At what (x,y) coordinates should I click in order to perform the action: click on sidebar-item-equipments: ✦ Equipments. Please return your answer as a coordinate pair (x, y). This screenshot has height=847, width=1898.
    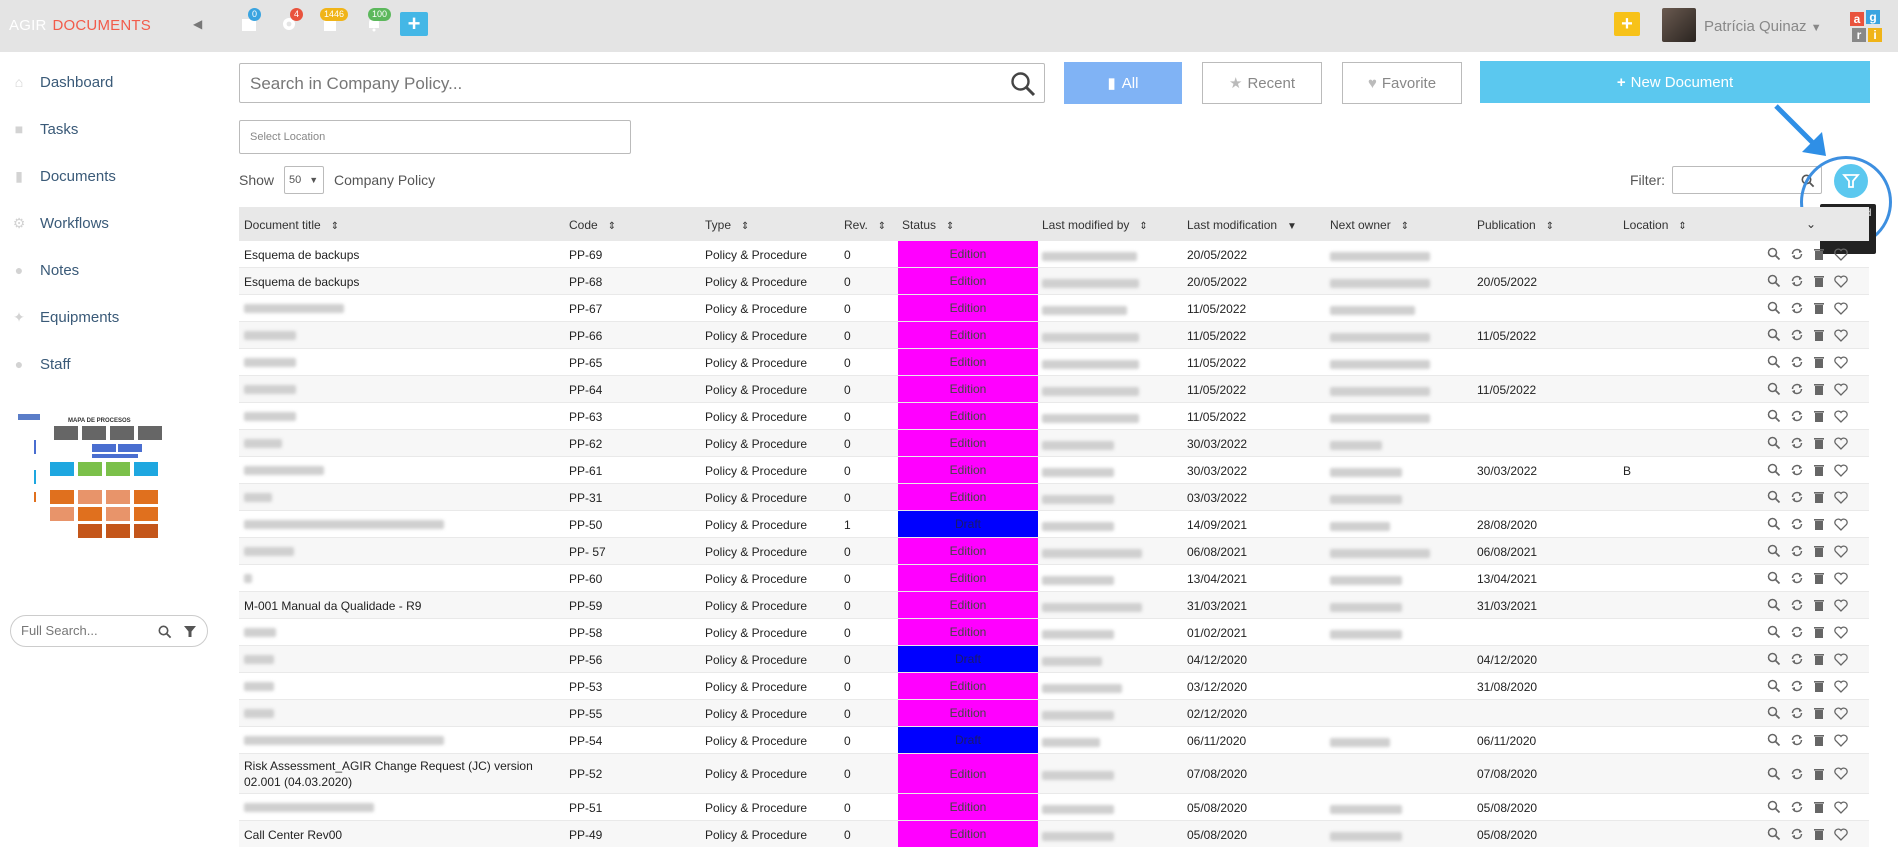
    Looking at the image, I should click on (64, 317).